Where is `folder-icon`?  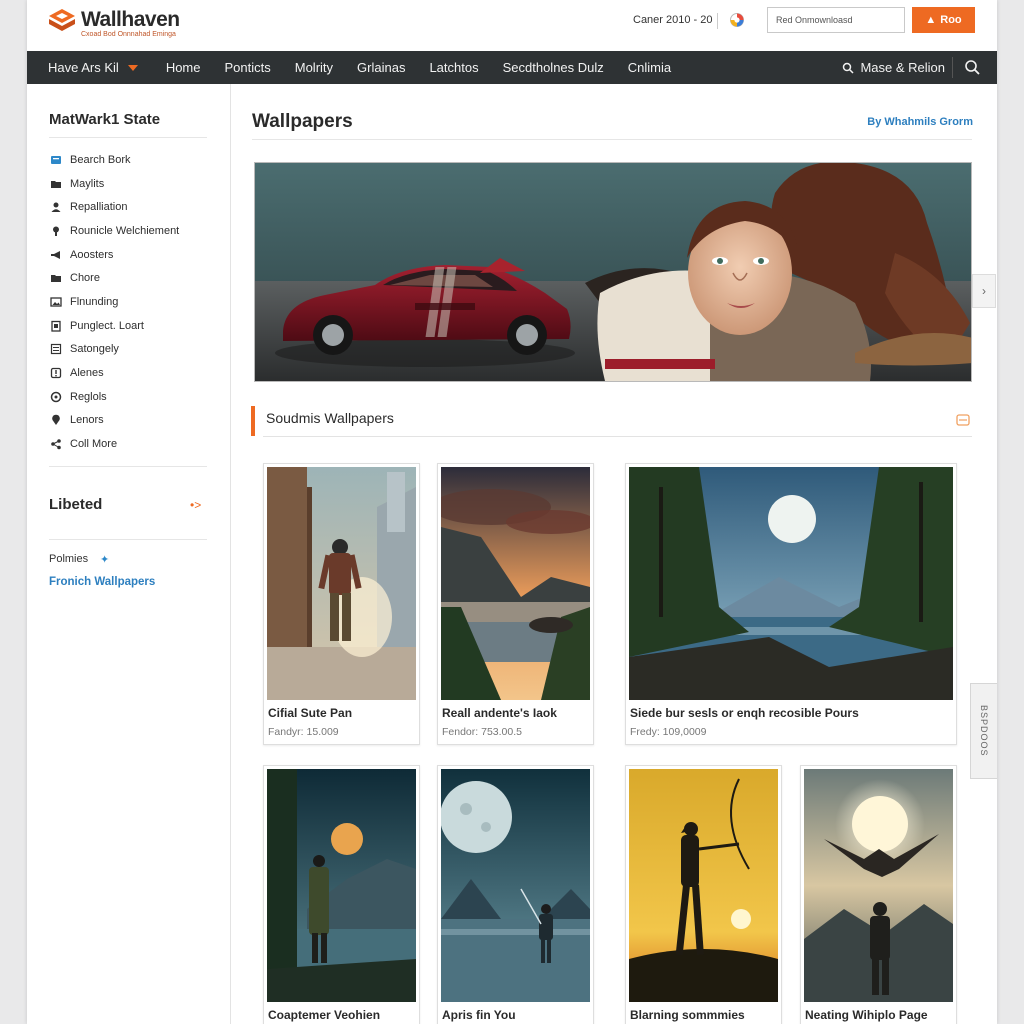 folder-icon is located at coordinates (55, 278).